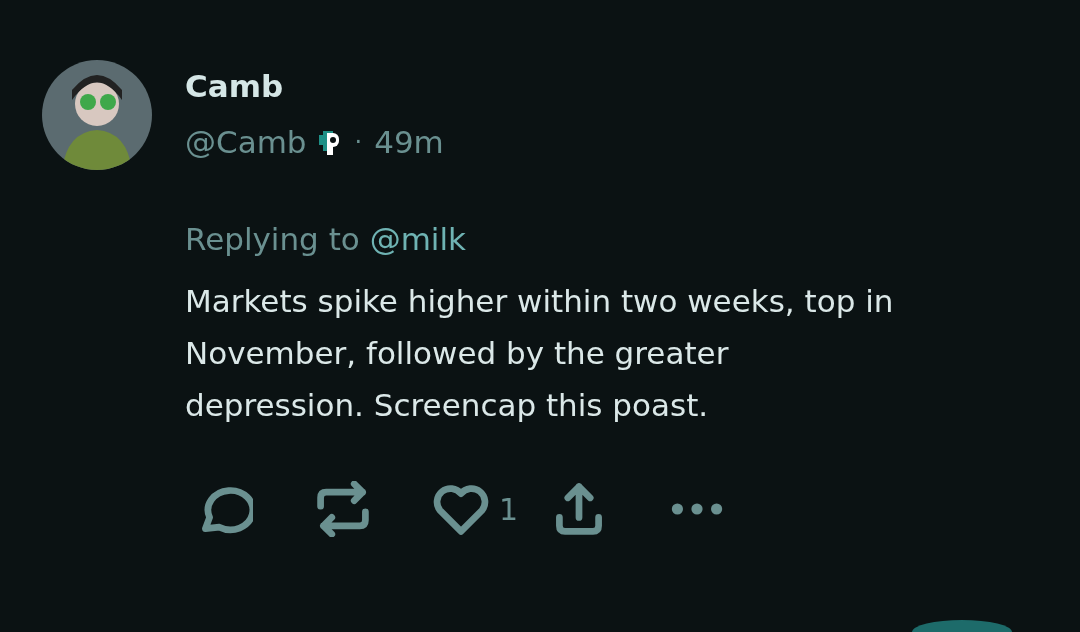 This screenshot has width=1080, height=632. Describe the element at coordinates (417, 239) in the screenshot. I see `mention-link: @milk` at that location.